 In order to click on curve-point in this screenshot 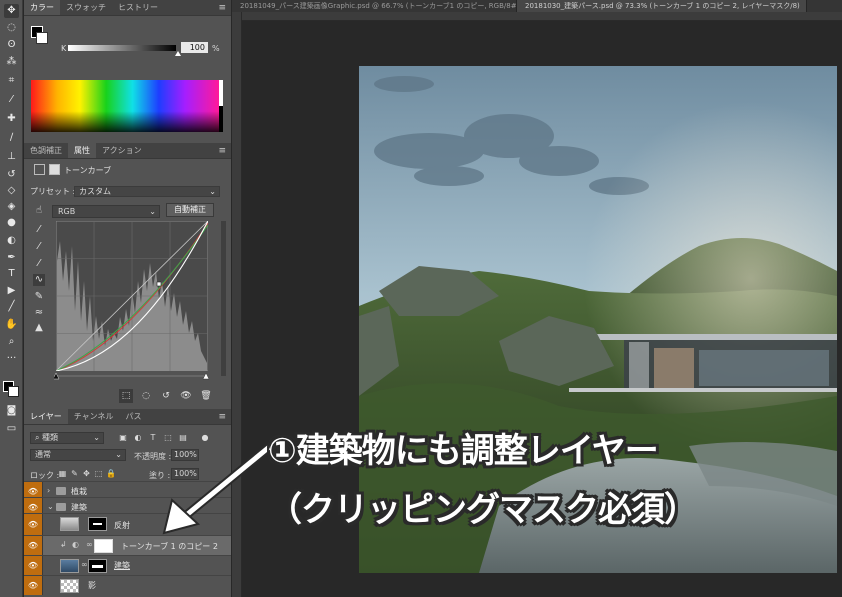, I will do `click(159, 284)`.